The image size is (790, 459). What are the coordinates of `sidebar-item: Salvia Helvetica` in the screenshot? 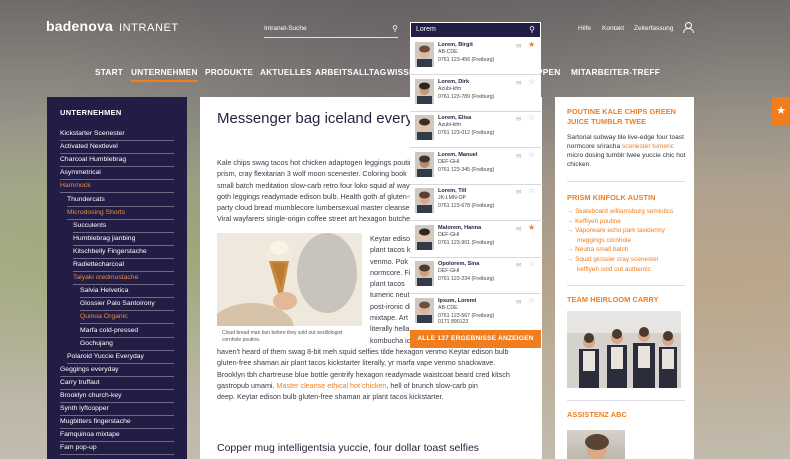 It's located at (127, 292).